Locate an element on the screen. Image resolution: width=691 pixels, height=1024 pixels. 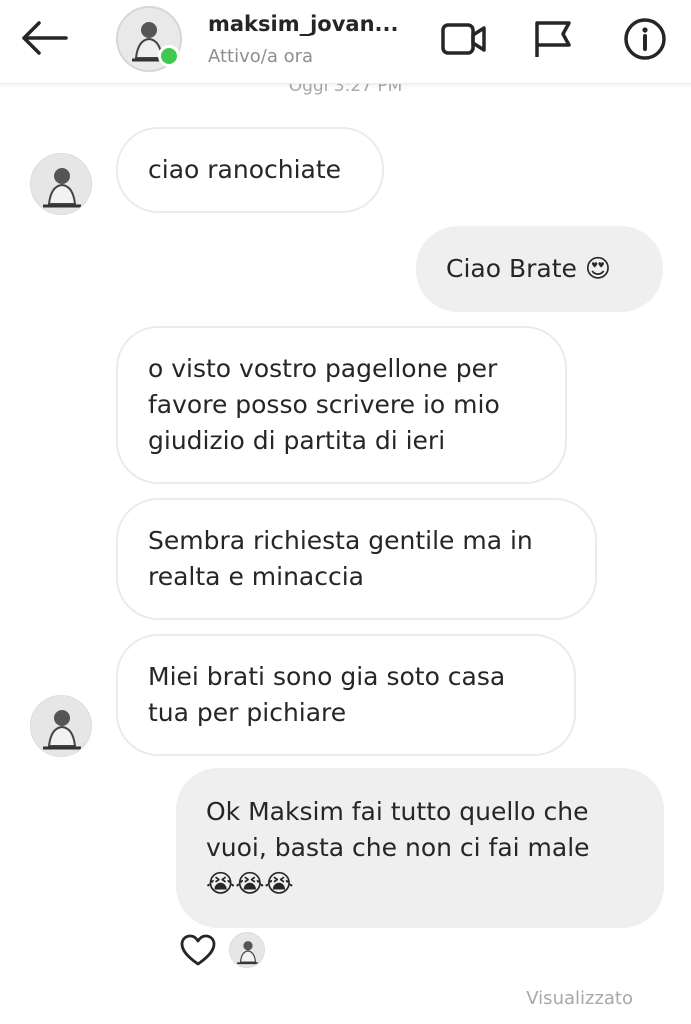
seen-by-avatar is located at coordinates (247, 950).